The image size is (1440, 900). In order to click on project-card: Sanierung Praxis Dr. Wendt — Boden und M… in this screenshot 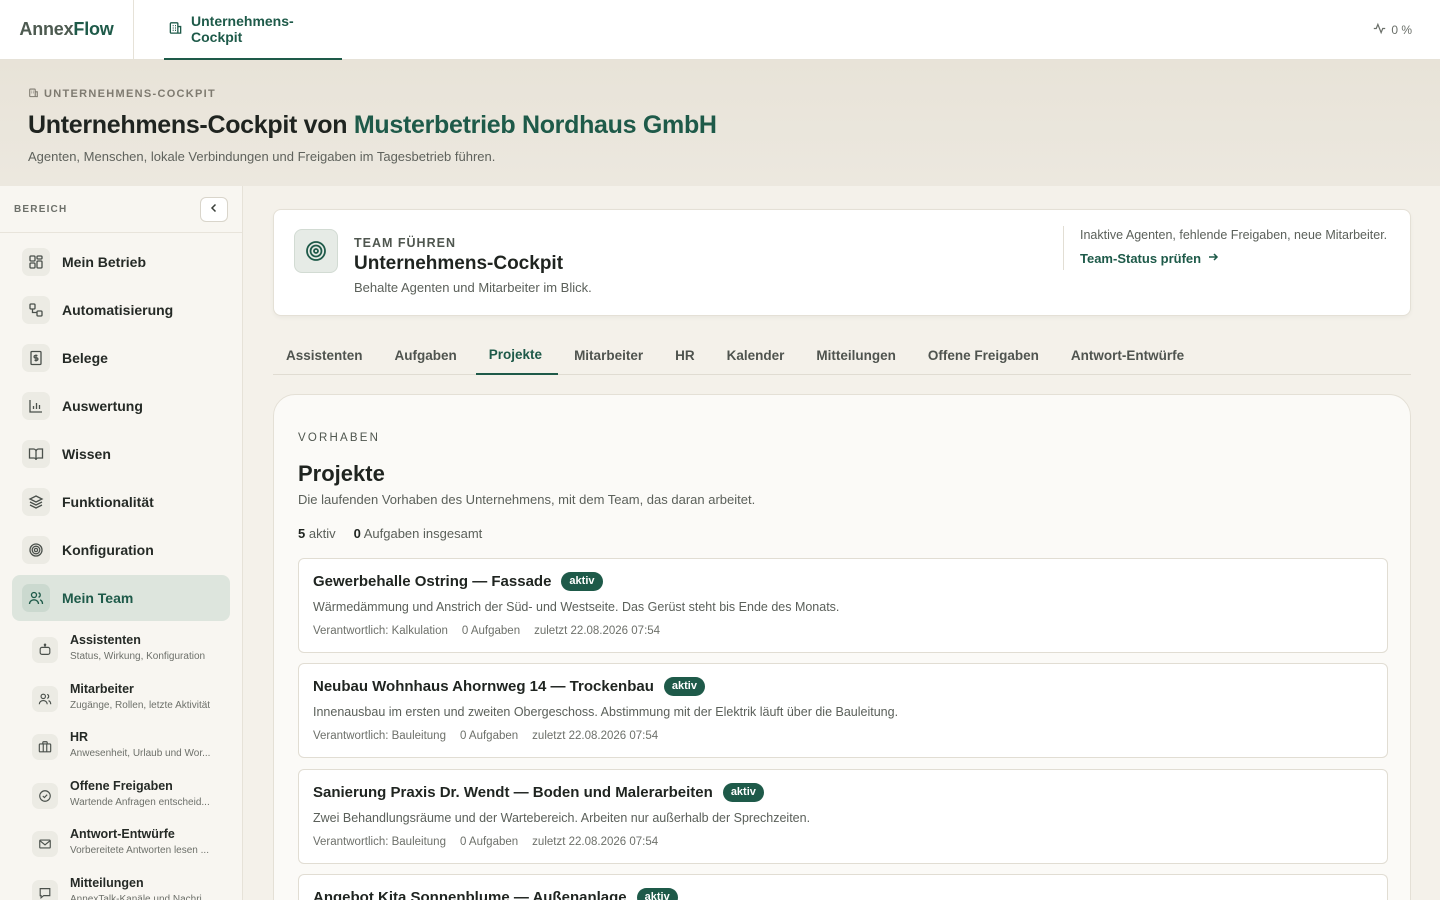, I will do `click(843, 816)`.